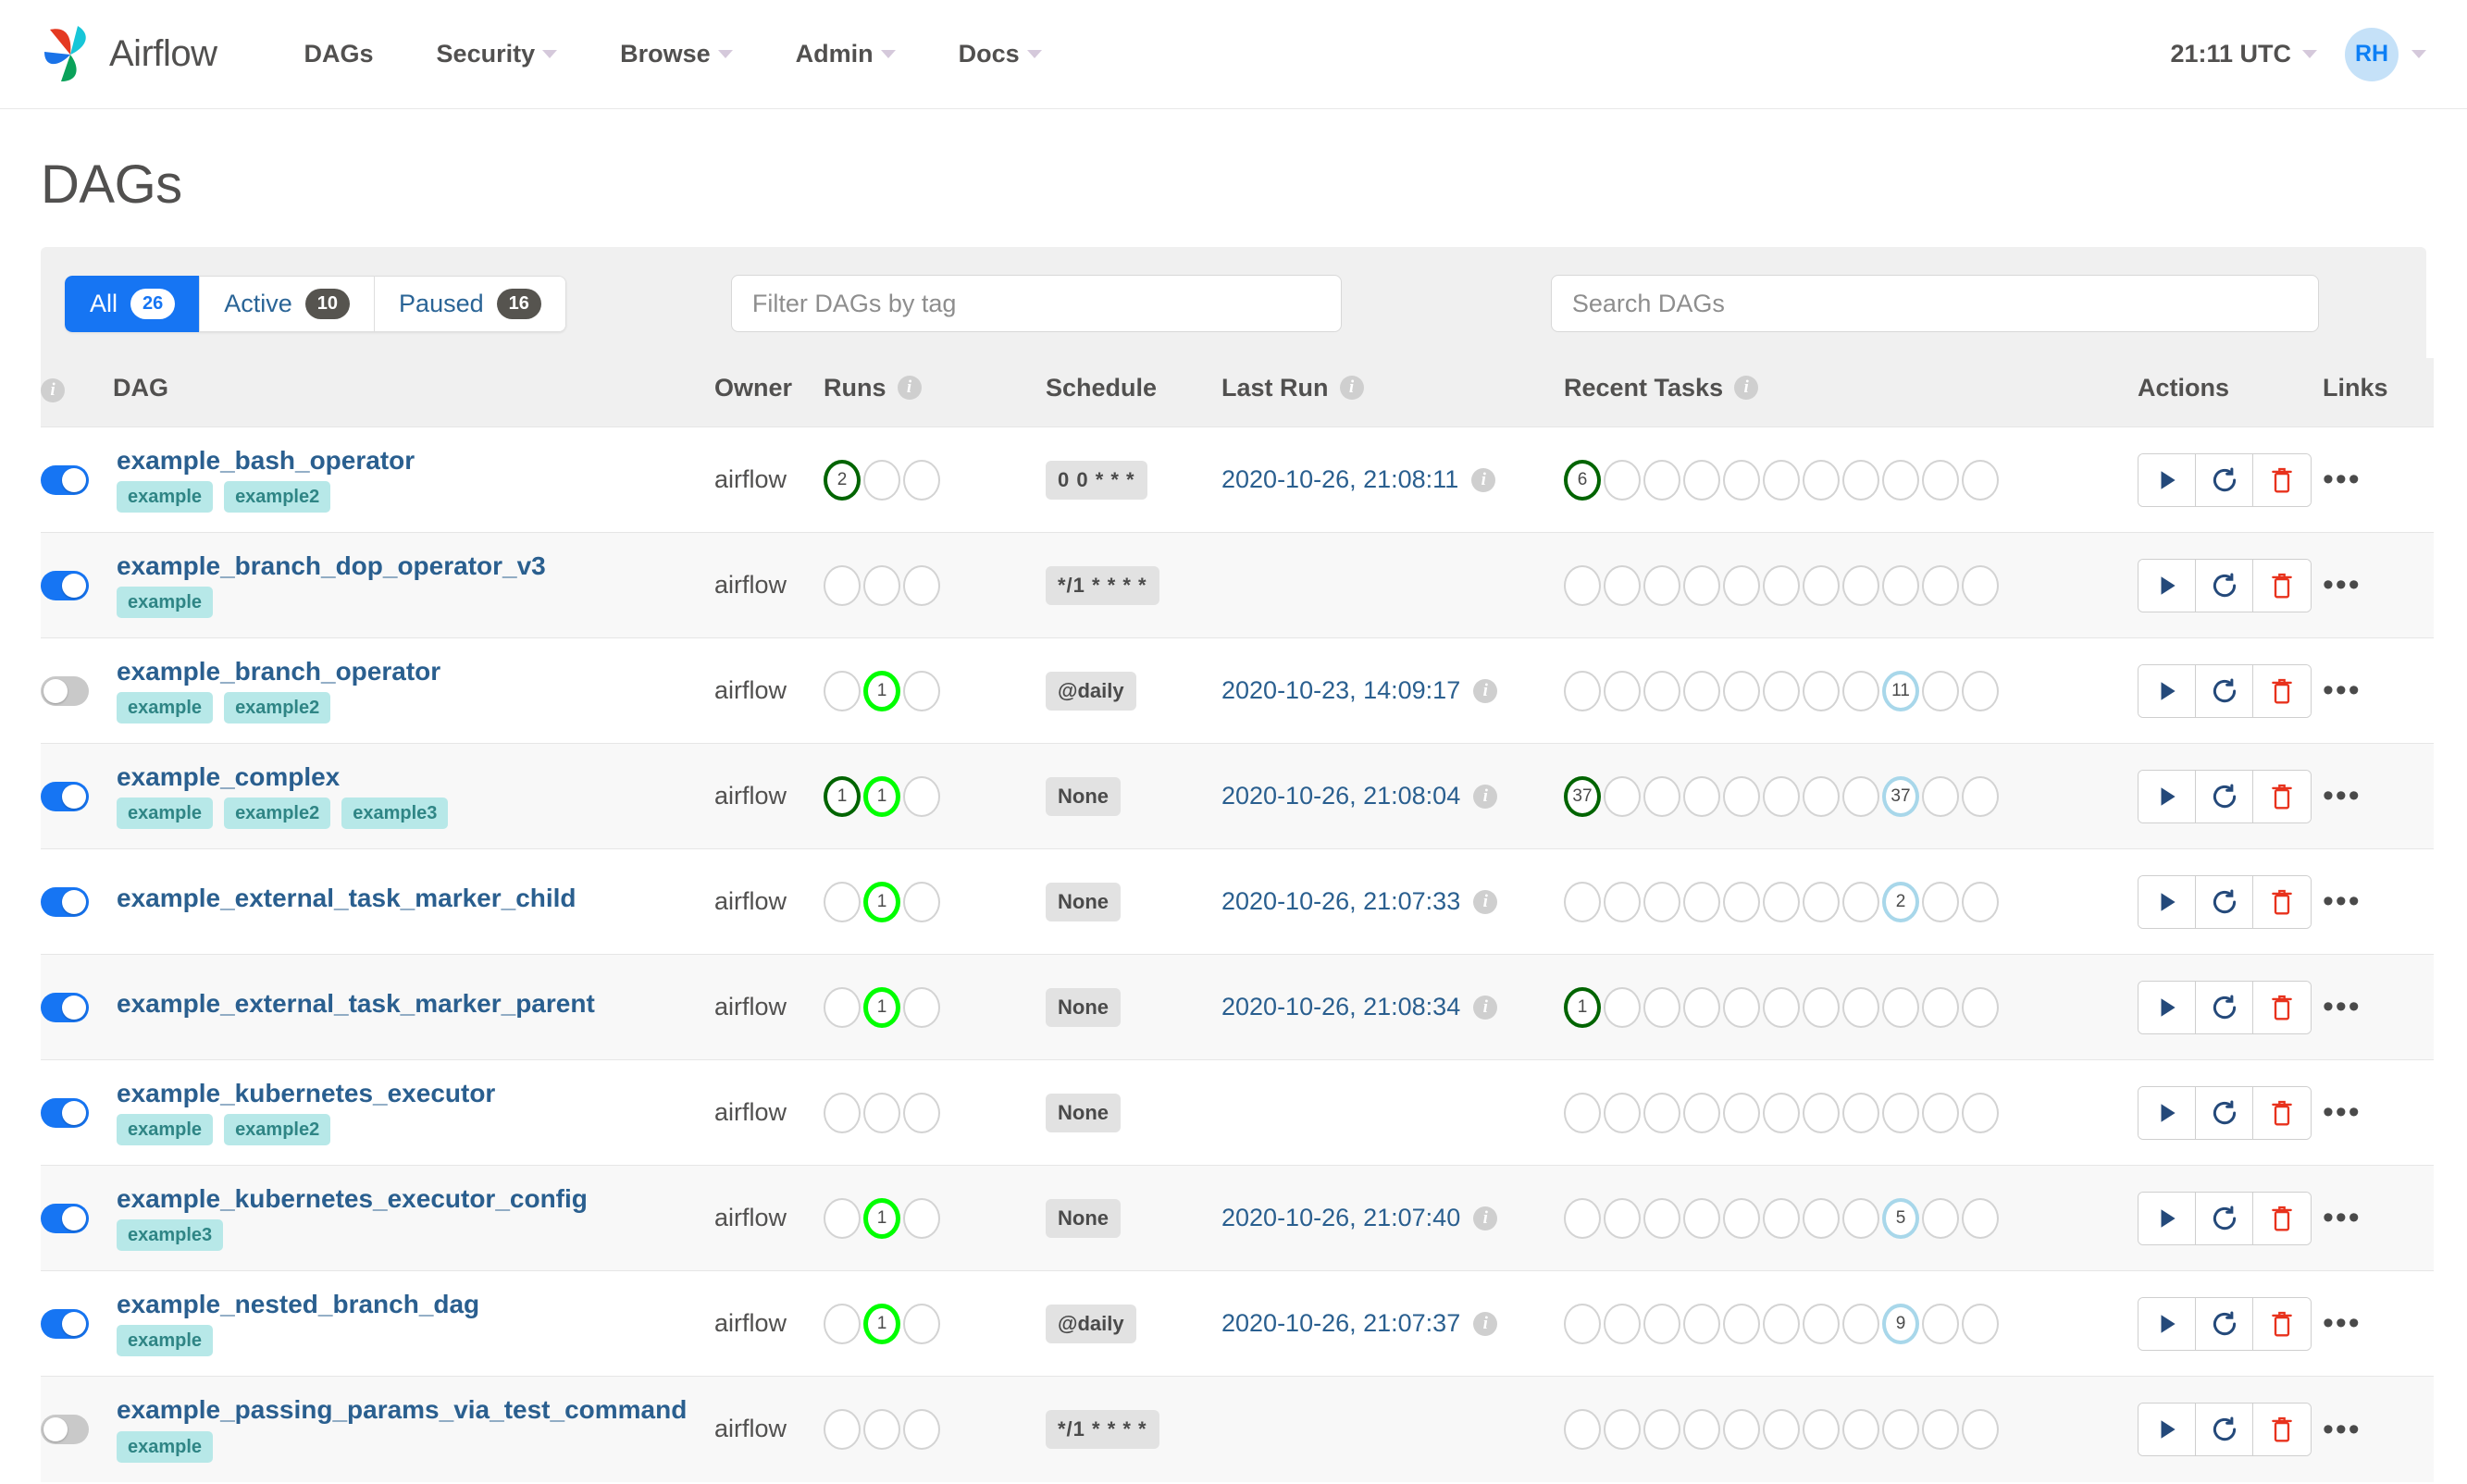  What do you see at coordinates (170, 1235) in the screenshot?
I see `dag-tag: example3` at bounding box center [170, 1235].